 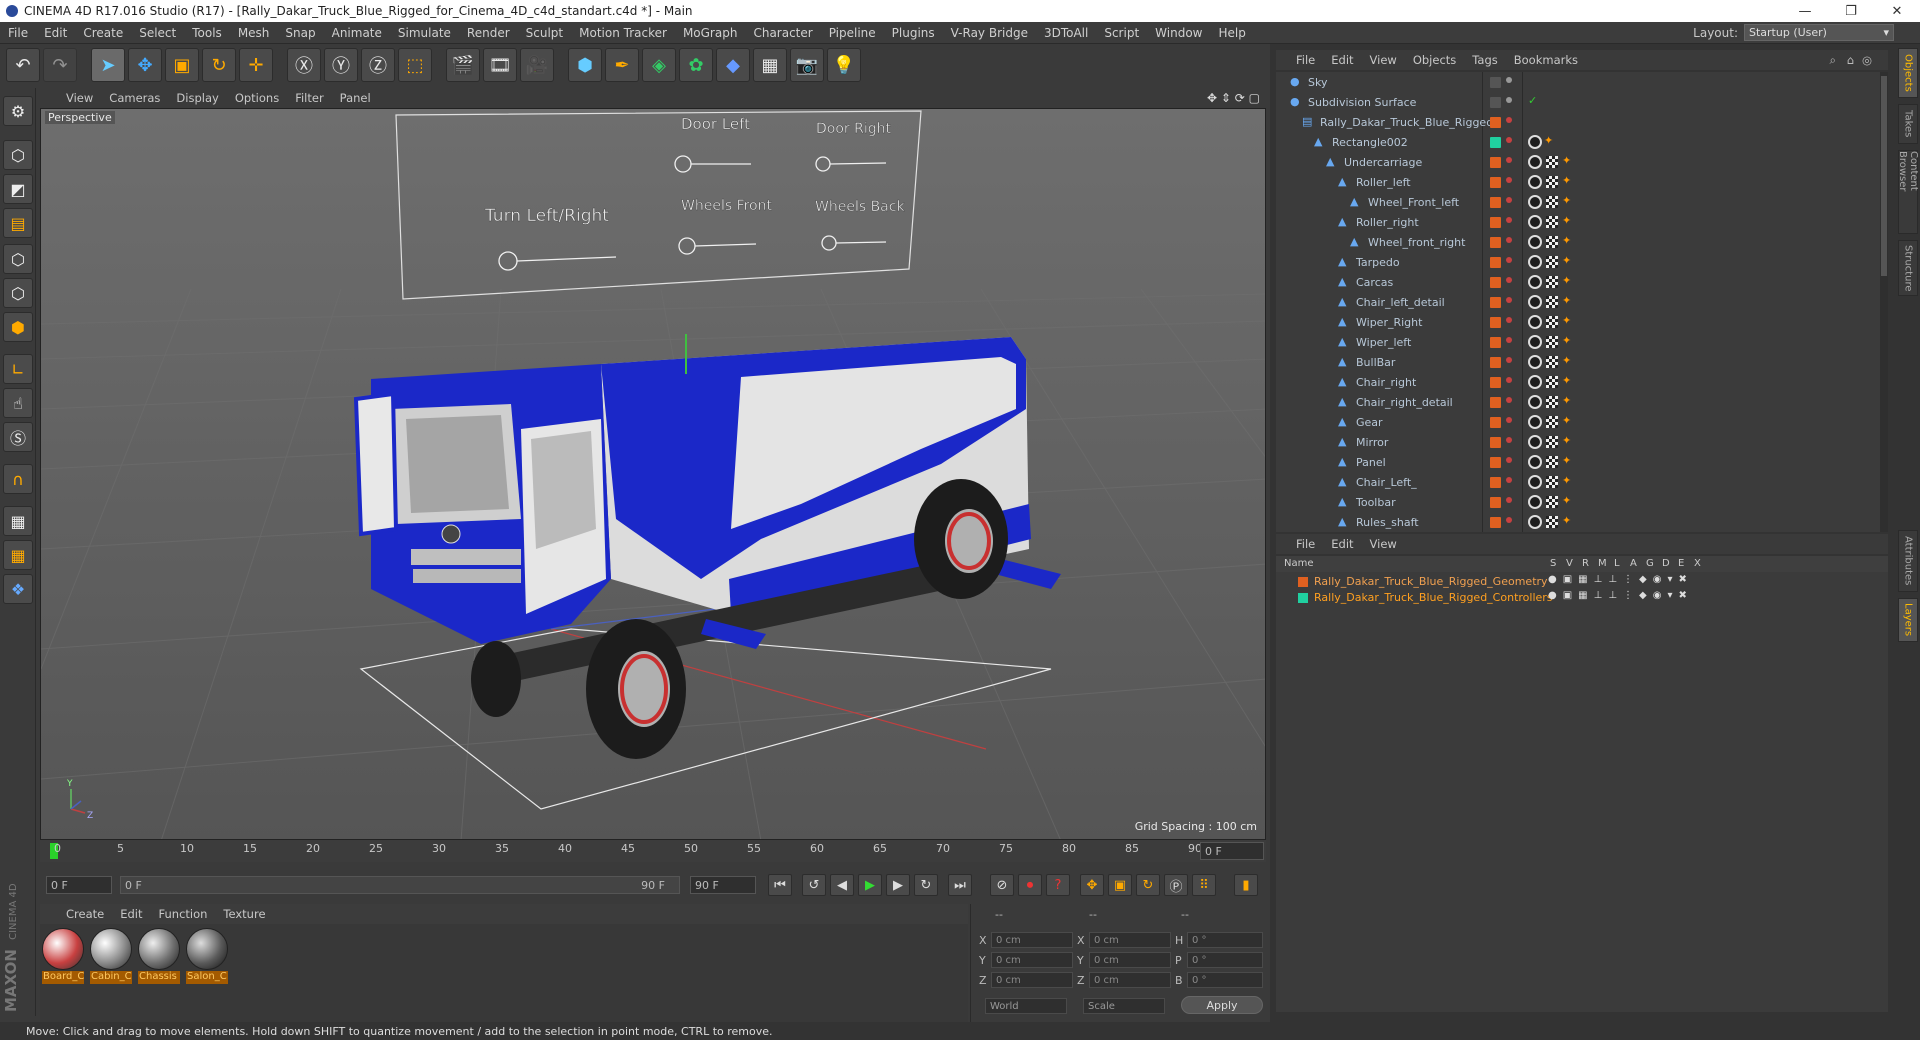 What do you see at coordinates (254, 33) in the screenshot?
I see `menu-mesh: Mesh` at bounding box center [254, 33].